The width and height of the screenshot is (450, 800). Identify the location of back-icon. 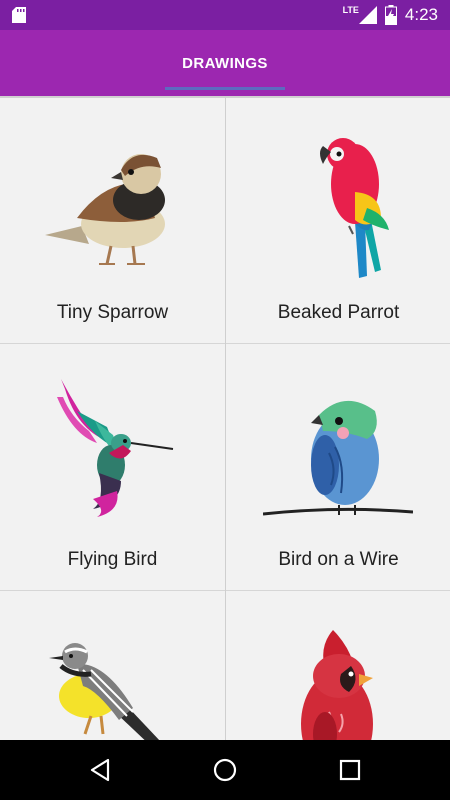
(100, 770).